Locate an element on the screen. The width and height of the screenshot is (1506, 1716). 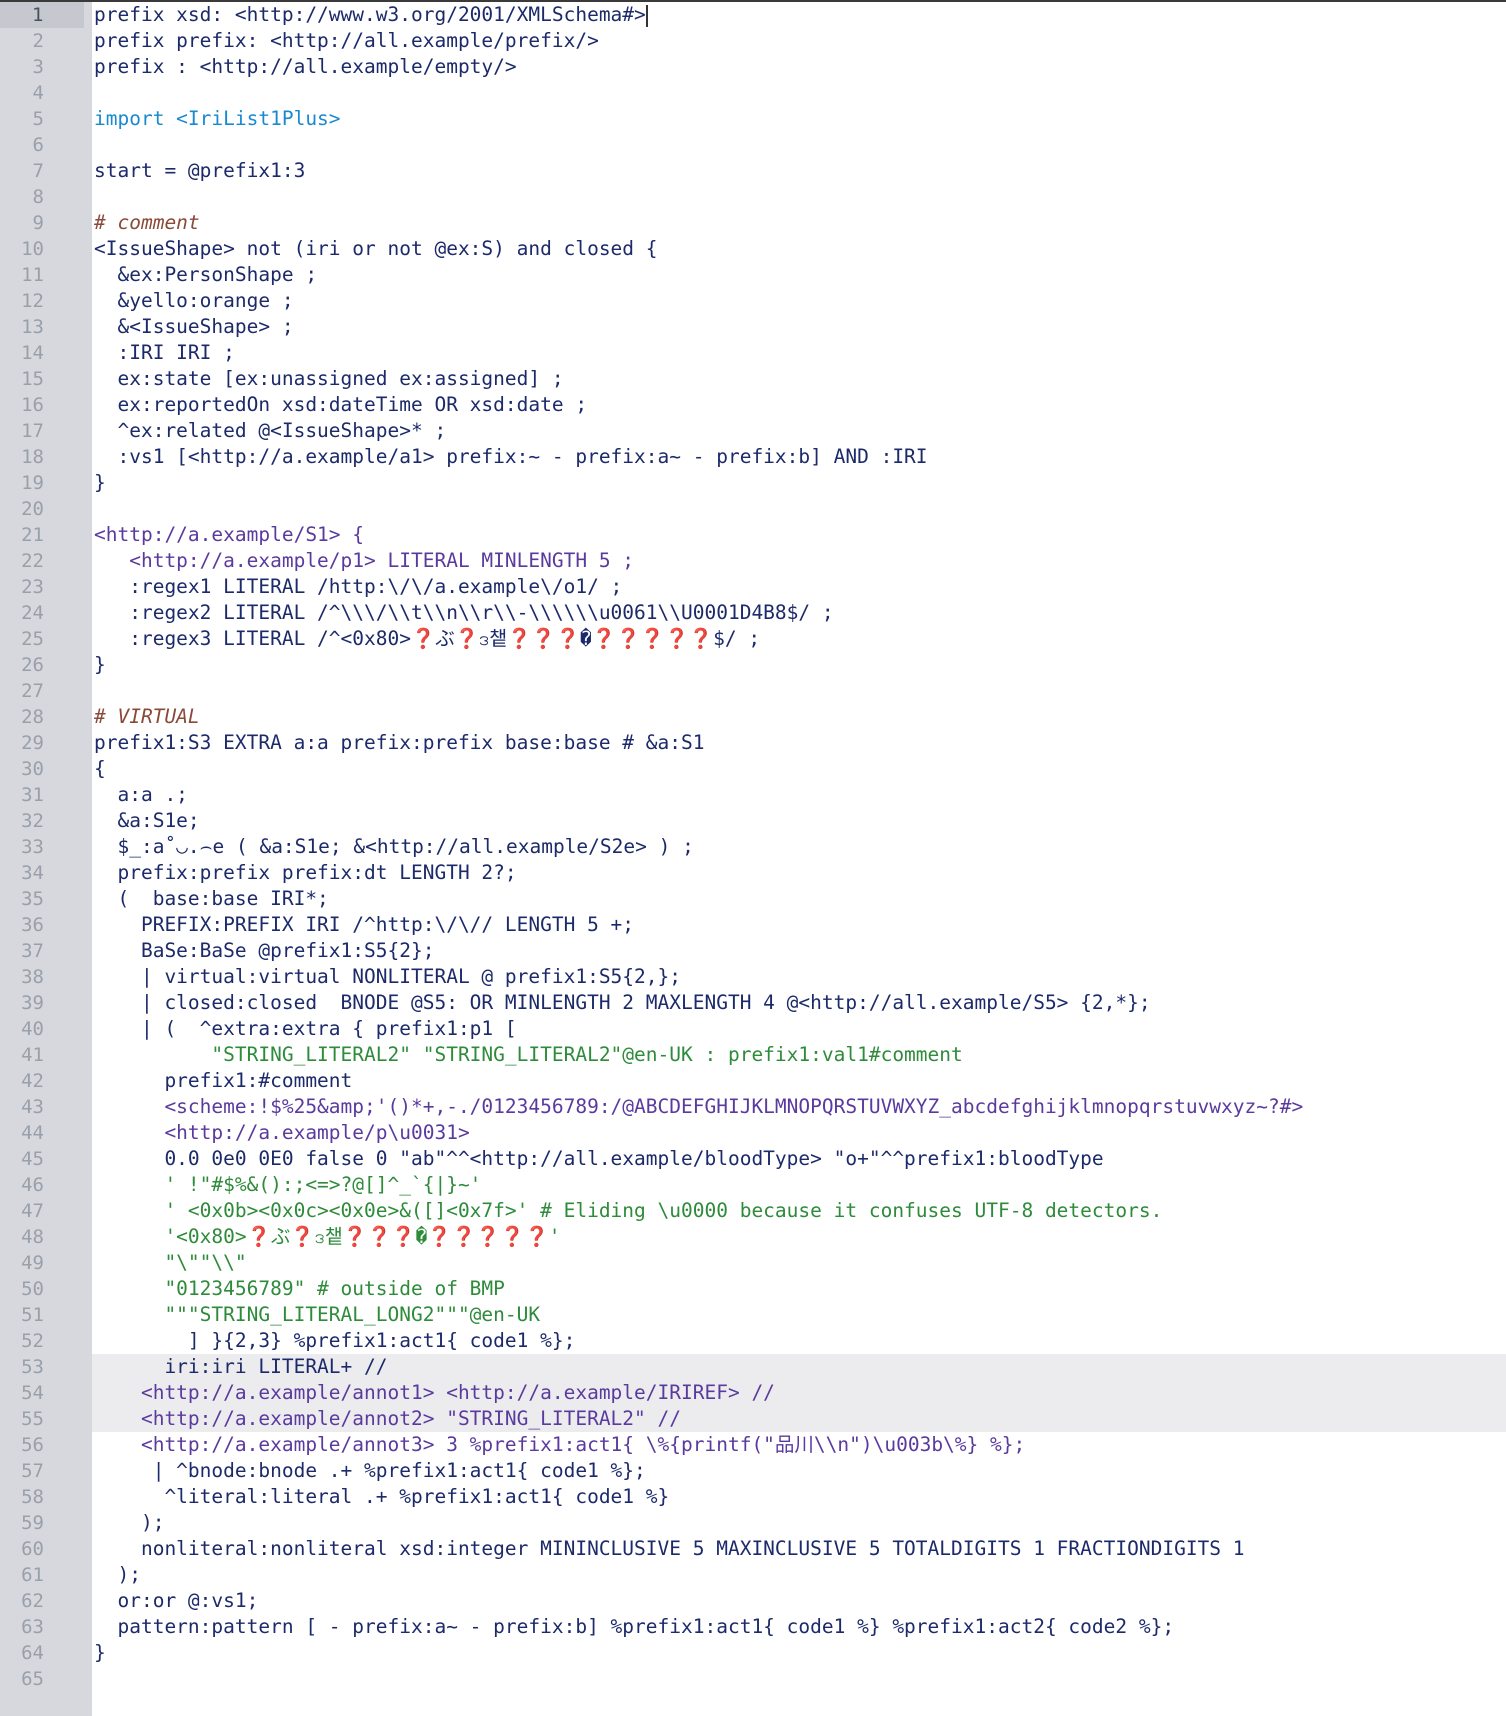
line-code: ); is located at coordinates (129, 1523).